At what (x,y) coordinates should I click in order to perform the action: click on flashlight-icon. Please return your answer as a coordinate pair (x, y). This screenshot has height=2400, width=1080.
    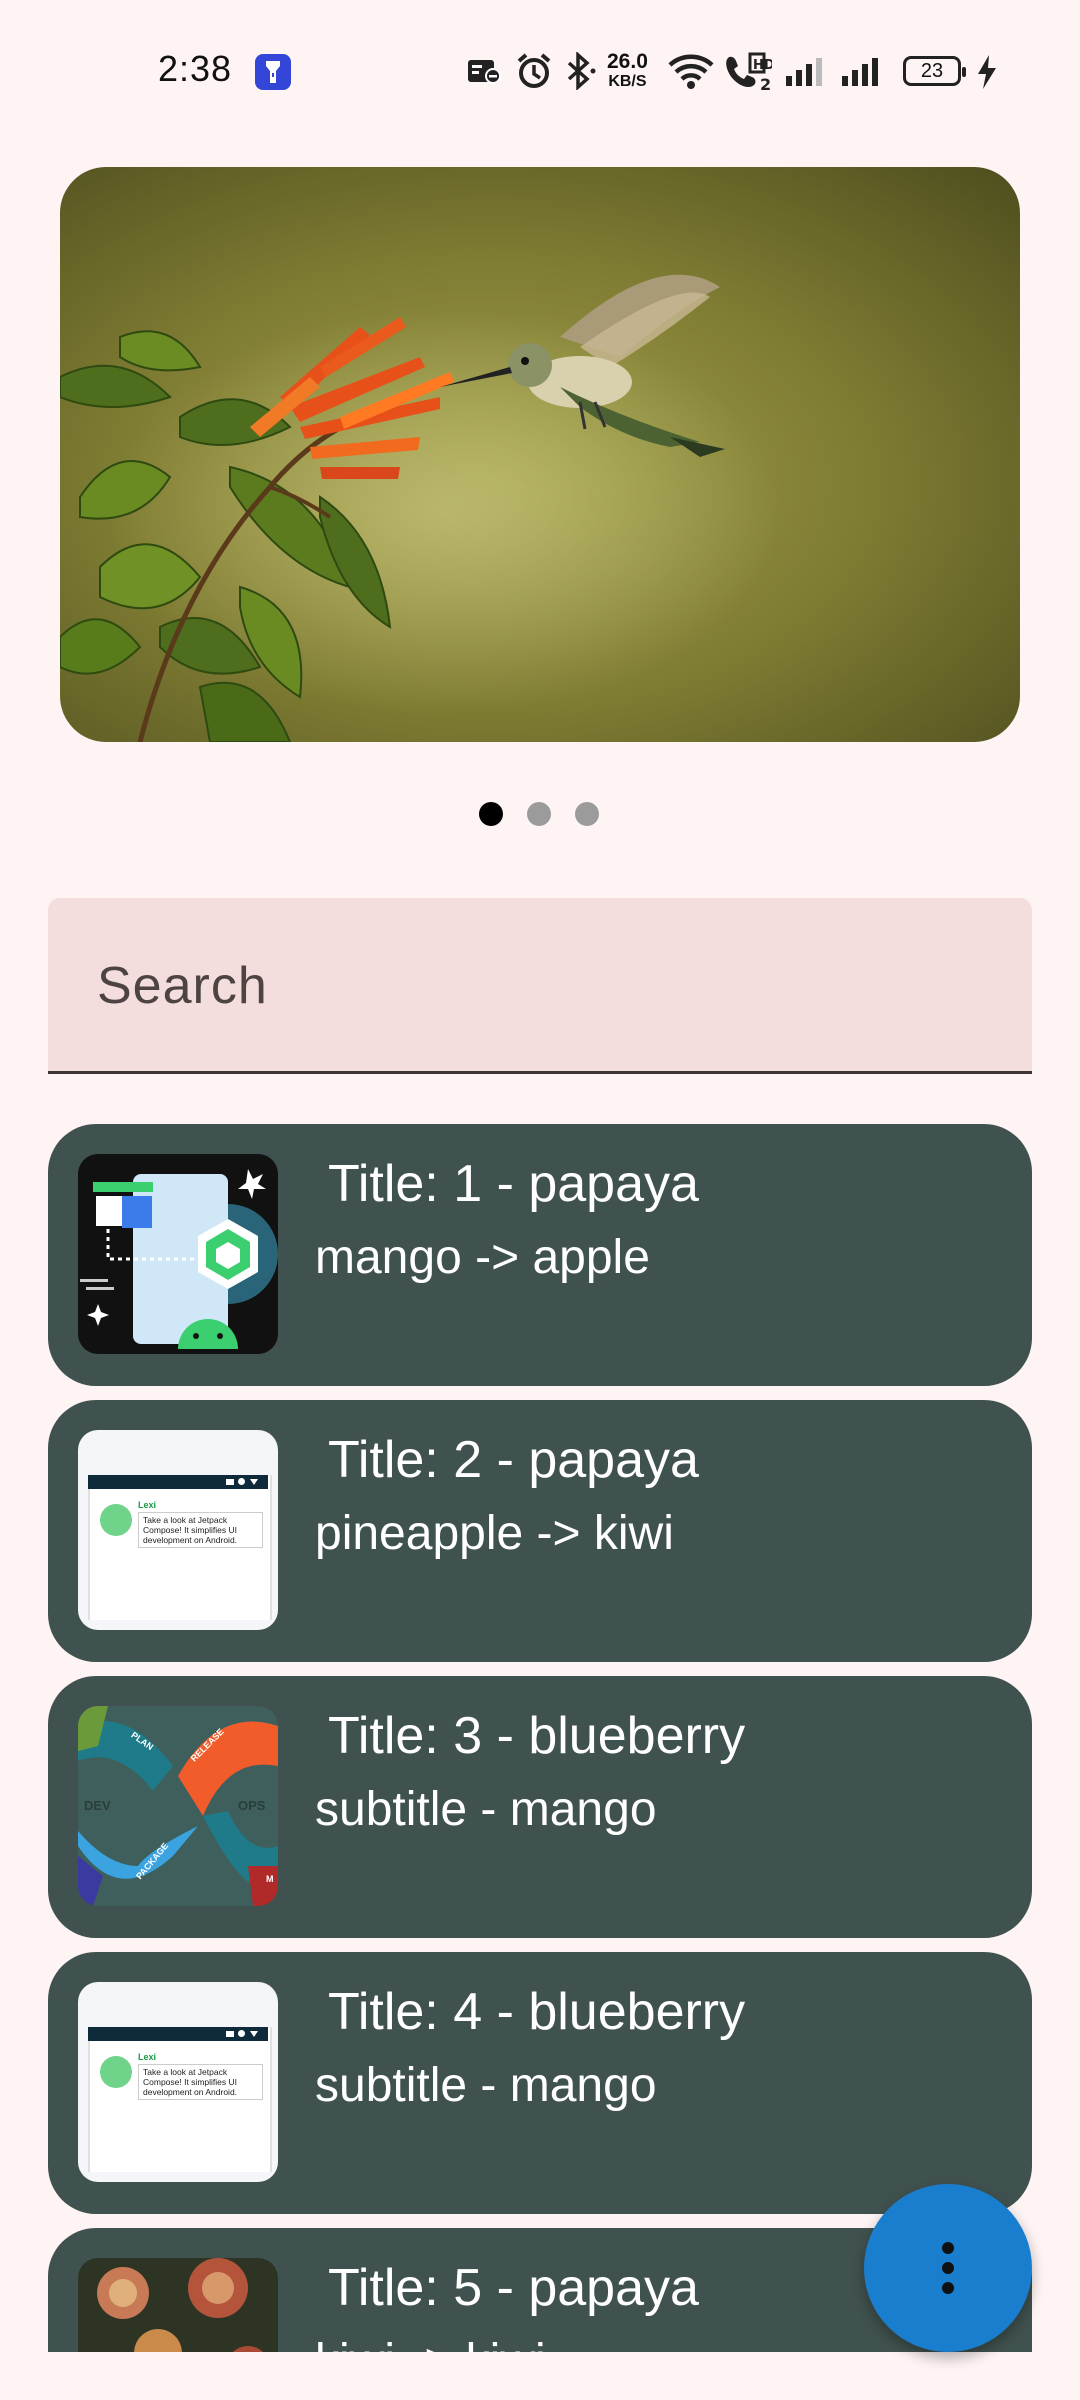
    Looking at the image, I should click on (273, 72).